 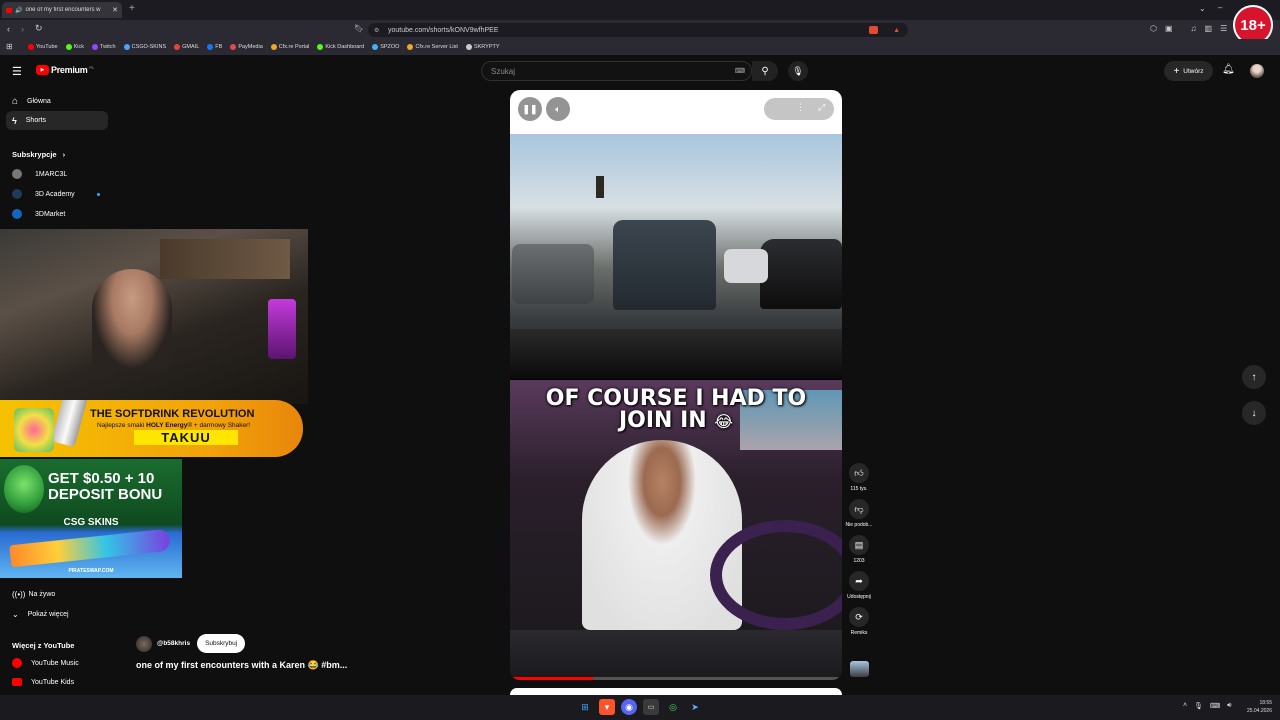 What do you see at coordinates (1254, 413) in the screenshot?
I see `next-short-button: ↓` at bounding box center [1254, 413].